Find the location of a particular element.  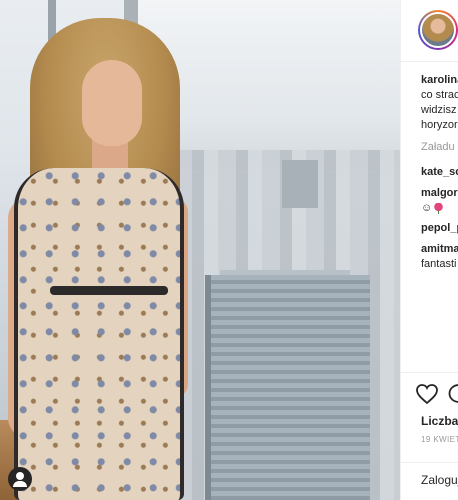

heart-icon is located at coordinates (427, 394).